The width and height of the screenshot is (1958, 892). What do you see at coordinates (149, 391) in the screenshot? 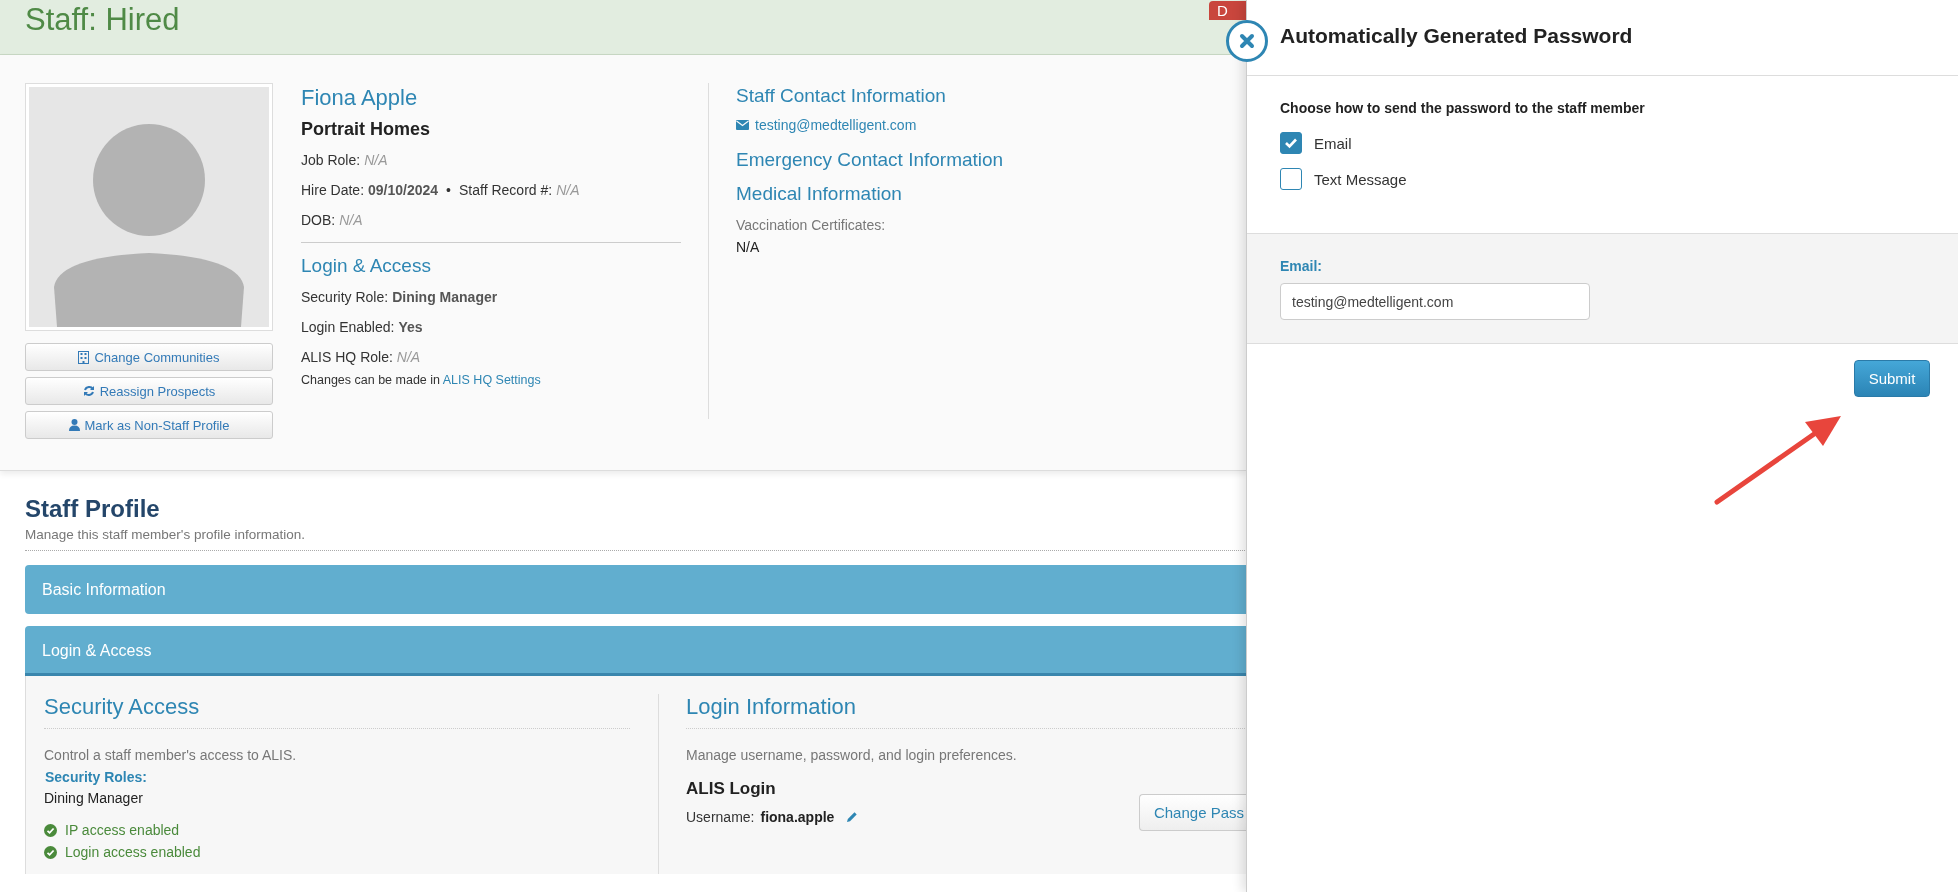
I see `profile-action-button: Reassign Prospects` at bounding box center [149, 391].